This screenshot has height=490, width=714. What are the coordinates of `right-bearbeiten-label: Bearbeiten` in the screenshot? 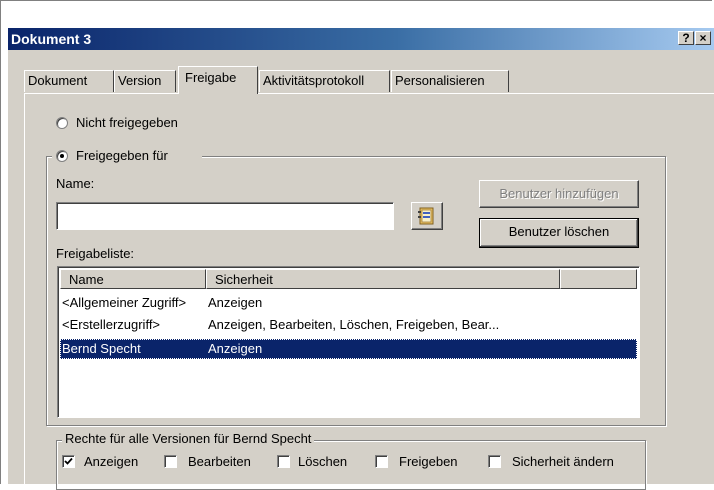 It's located at (219, 461).